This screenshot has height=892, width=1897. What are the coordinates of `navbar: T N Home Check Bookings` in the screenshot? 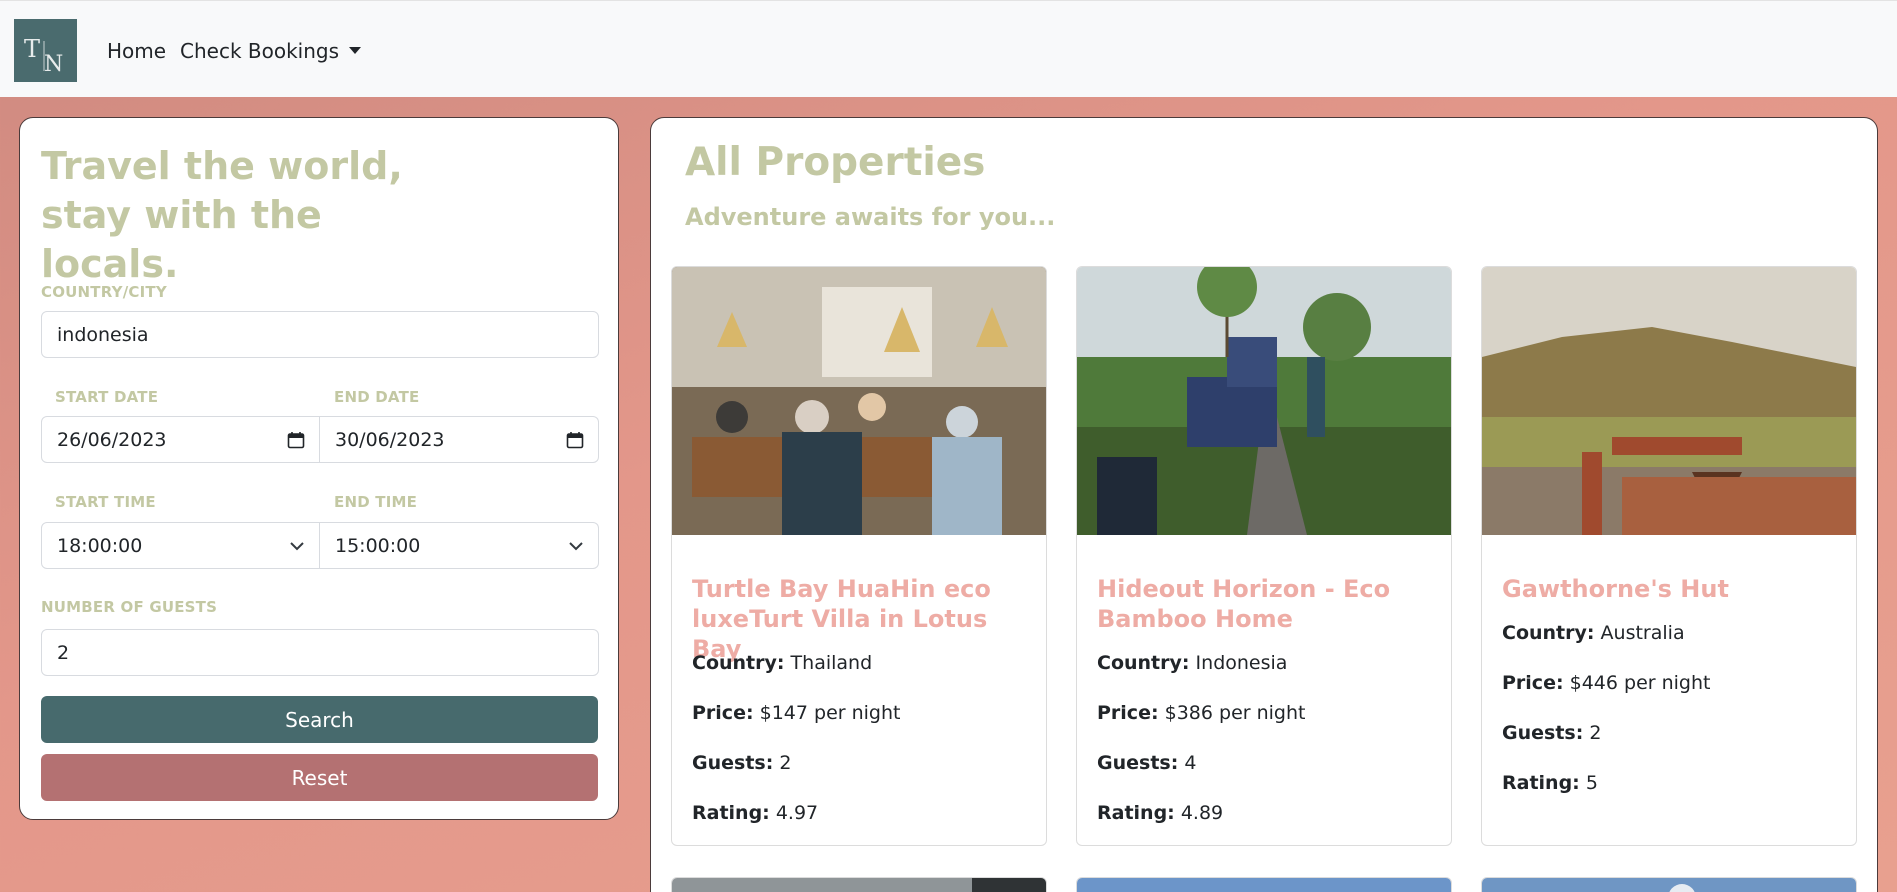 It's located at (948, 48).